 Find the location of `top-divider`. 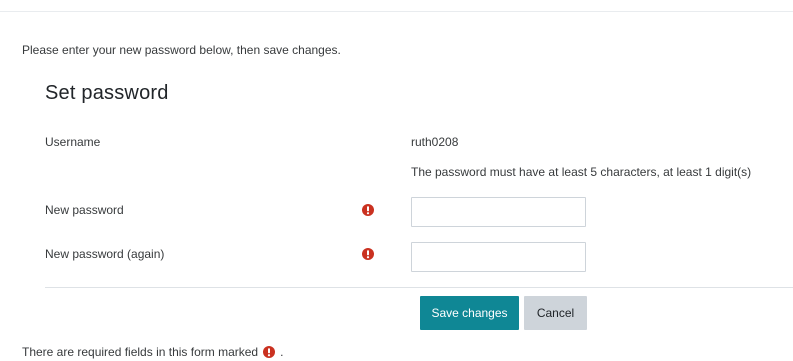

top-divider is located at coordinates (396, 11).